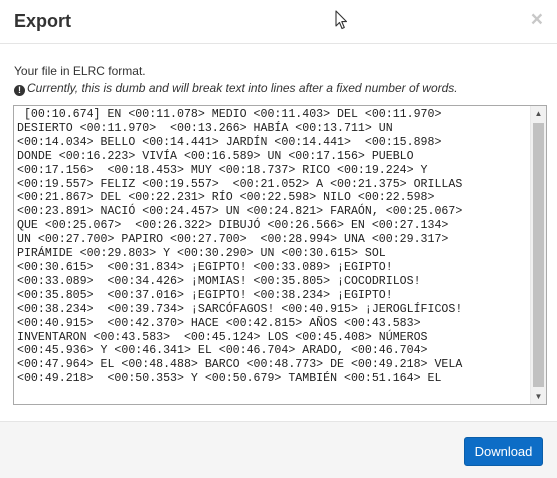 This screenshot has height=478, width=557. What do you see at coordinates (19, 90) in the screenshot?
I see `exclamation-circle-icon: !` at bounding box center [19, 90].